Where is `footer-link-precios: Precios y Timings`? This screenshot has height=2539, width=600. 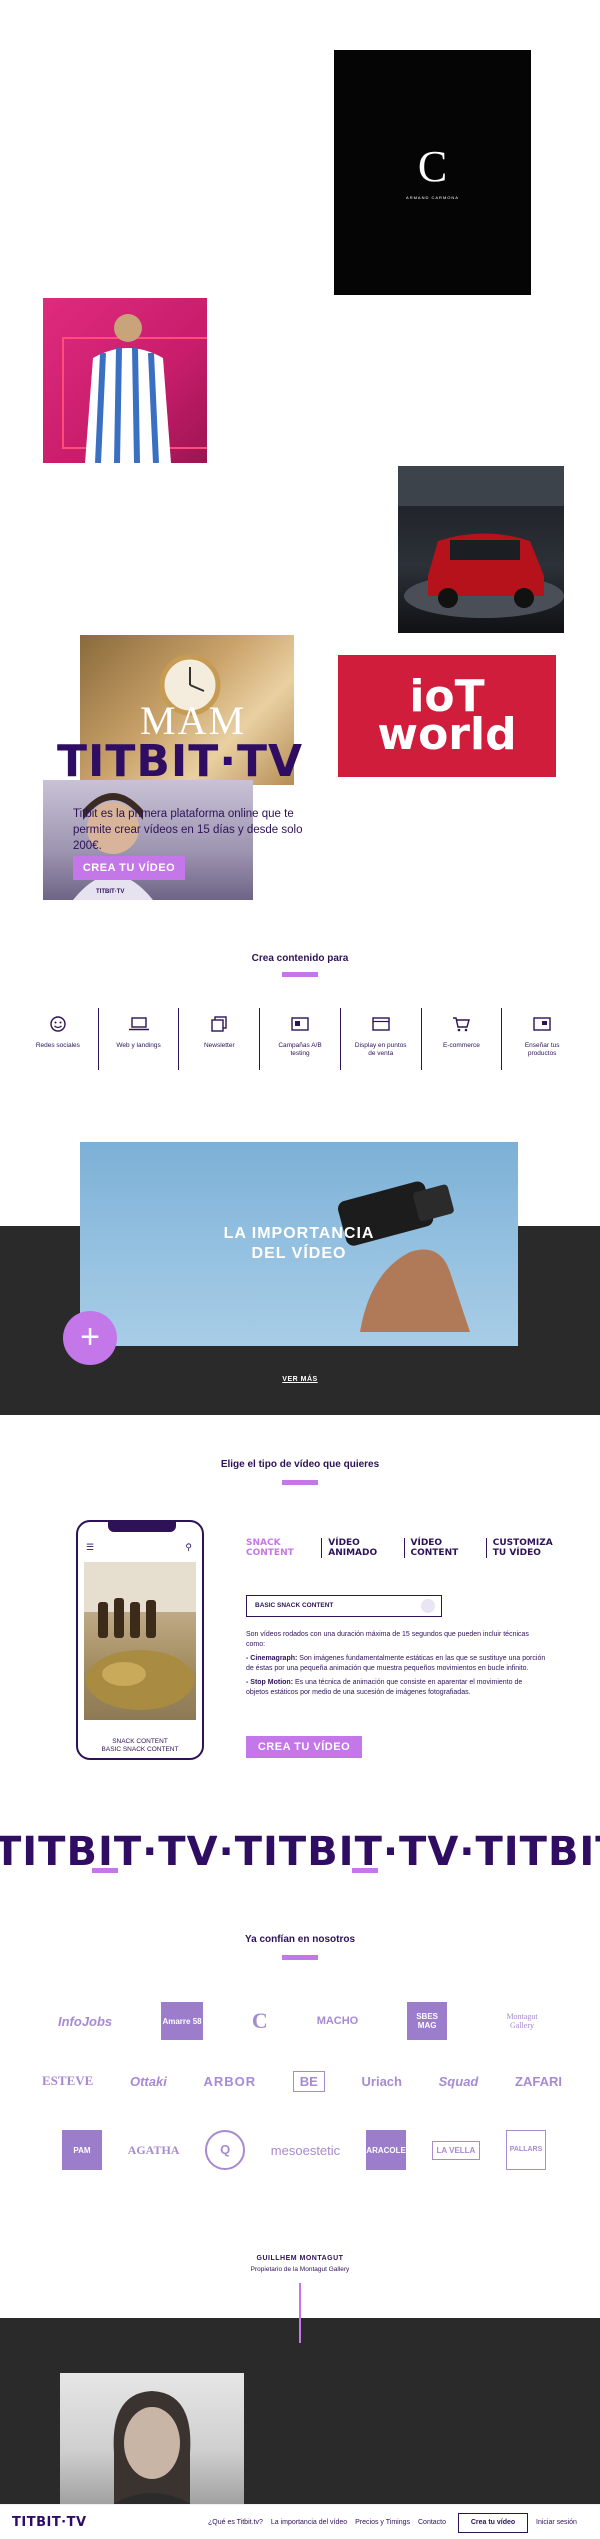 footer-link-precios: Precios y Timings is located at coordinates (382, 2522).